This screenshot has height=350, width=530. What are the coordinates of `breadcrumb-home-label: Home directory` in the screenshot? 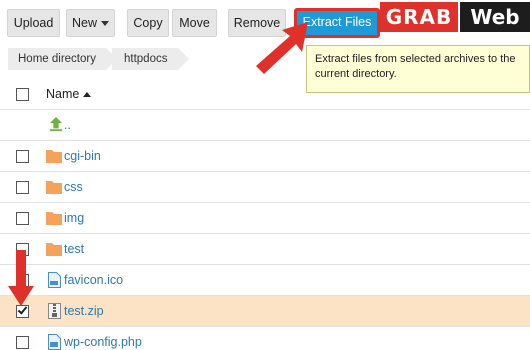 It's located at (57, 59).